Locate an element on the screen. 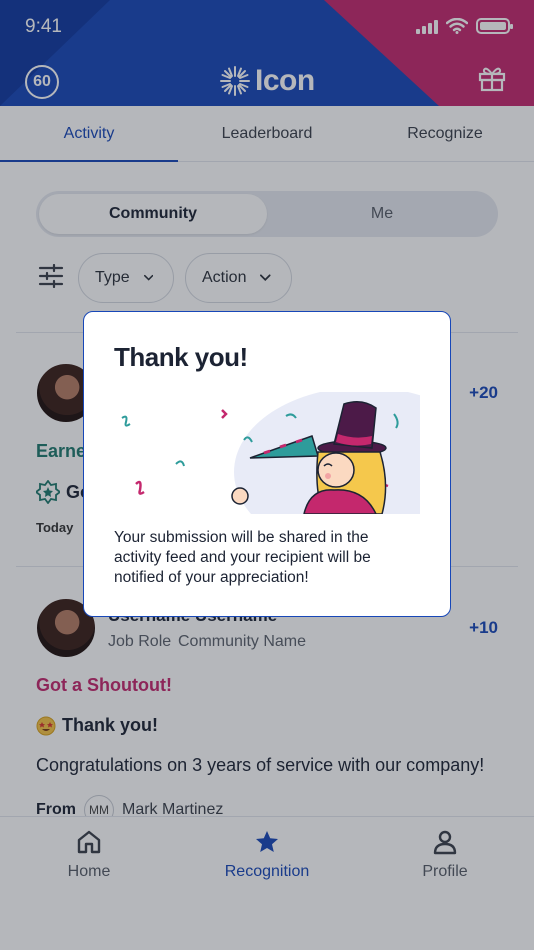 The image size is (534, 950). modal-title: Thank you! is located at coordinates (181, 357).